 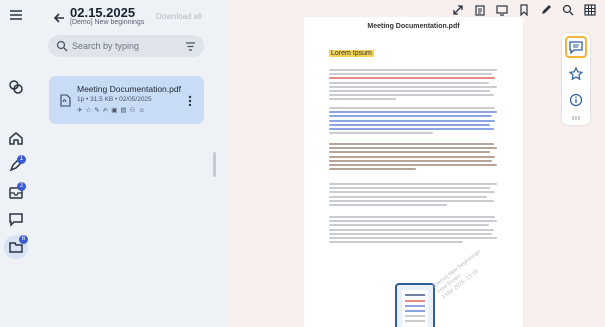 I want to click on info-tool-button, so click(x=576, y=100).